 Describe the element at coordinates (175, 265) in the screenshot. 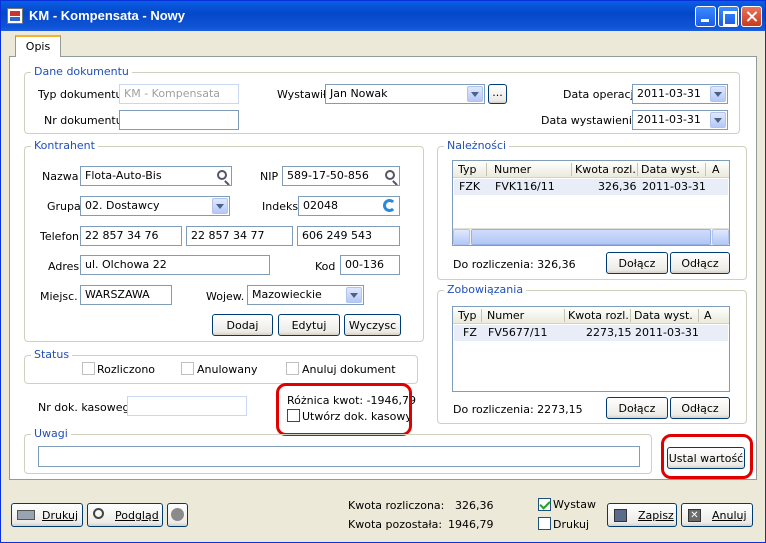

I see `adres-input: ul. Olchowa 22` at that location.